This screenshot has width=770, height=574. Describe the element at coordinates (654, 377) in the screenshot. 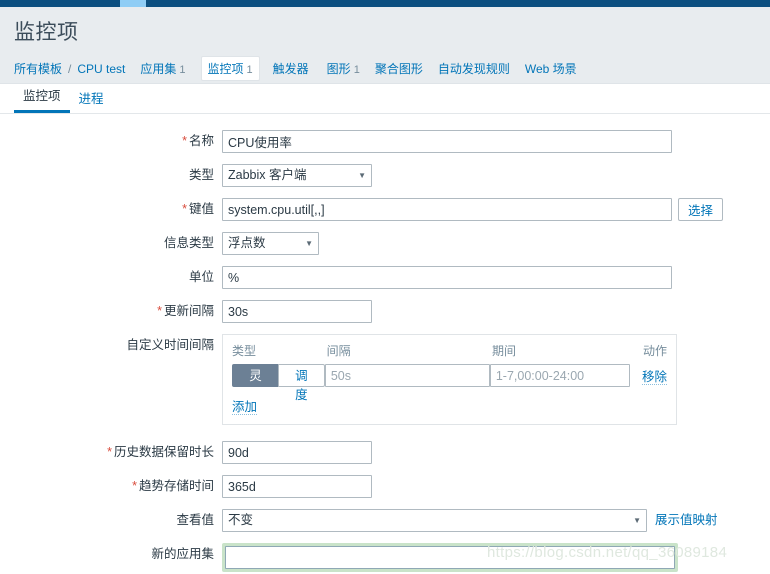

I see `remove-interval-link: 移除` at that location.